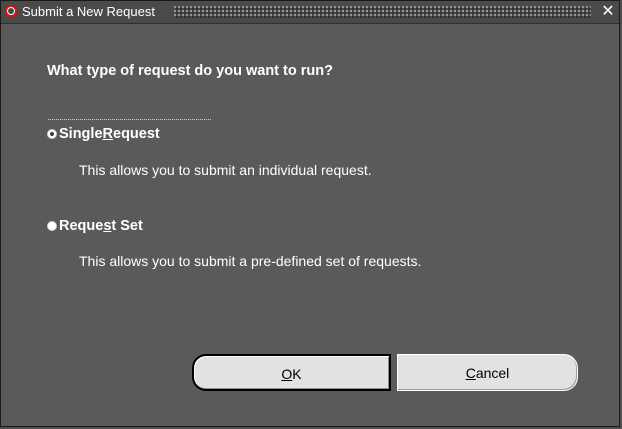  I want to click on title-bar: Submit a New Request ✕, so click(310, 12).